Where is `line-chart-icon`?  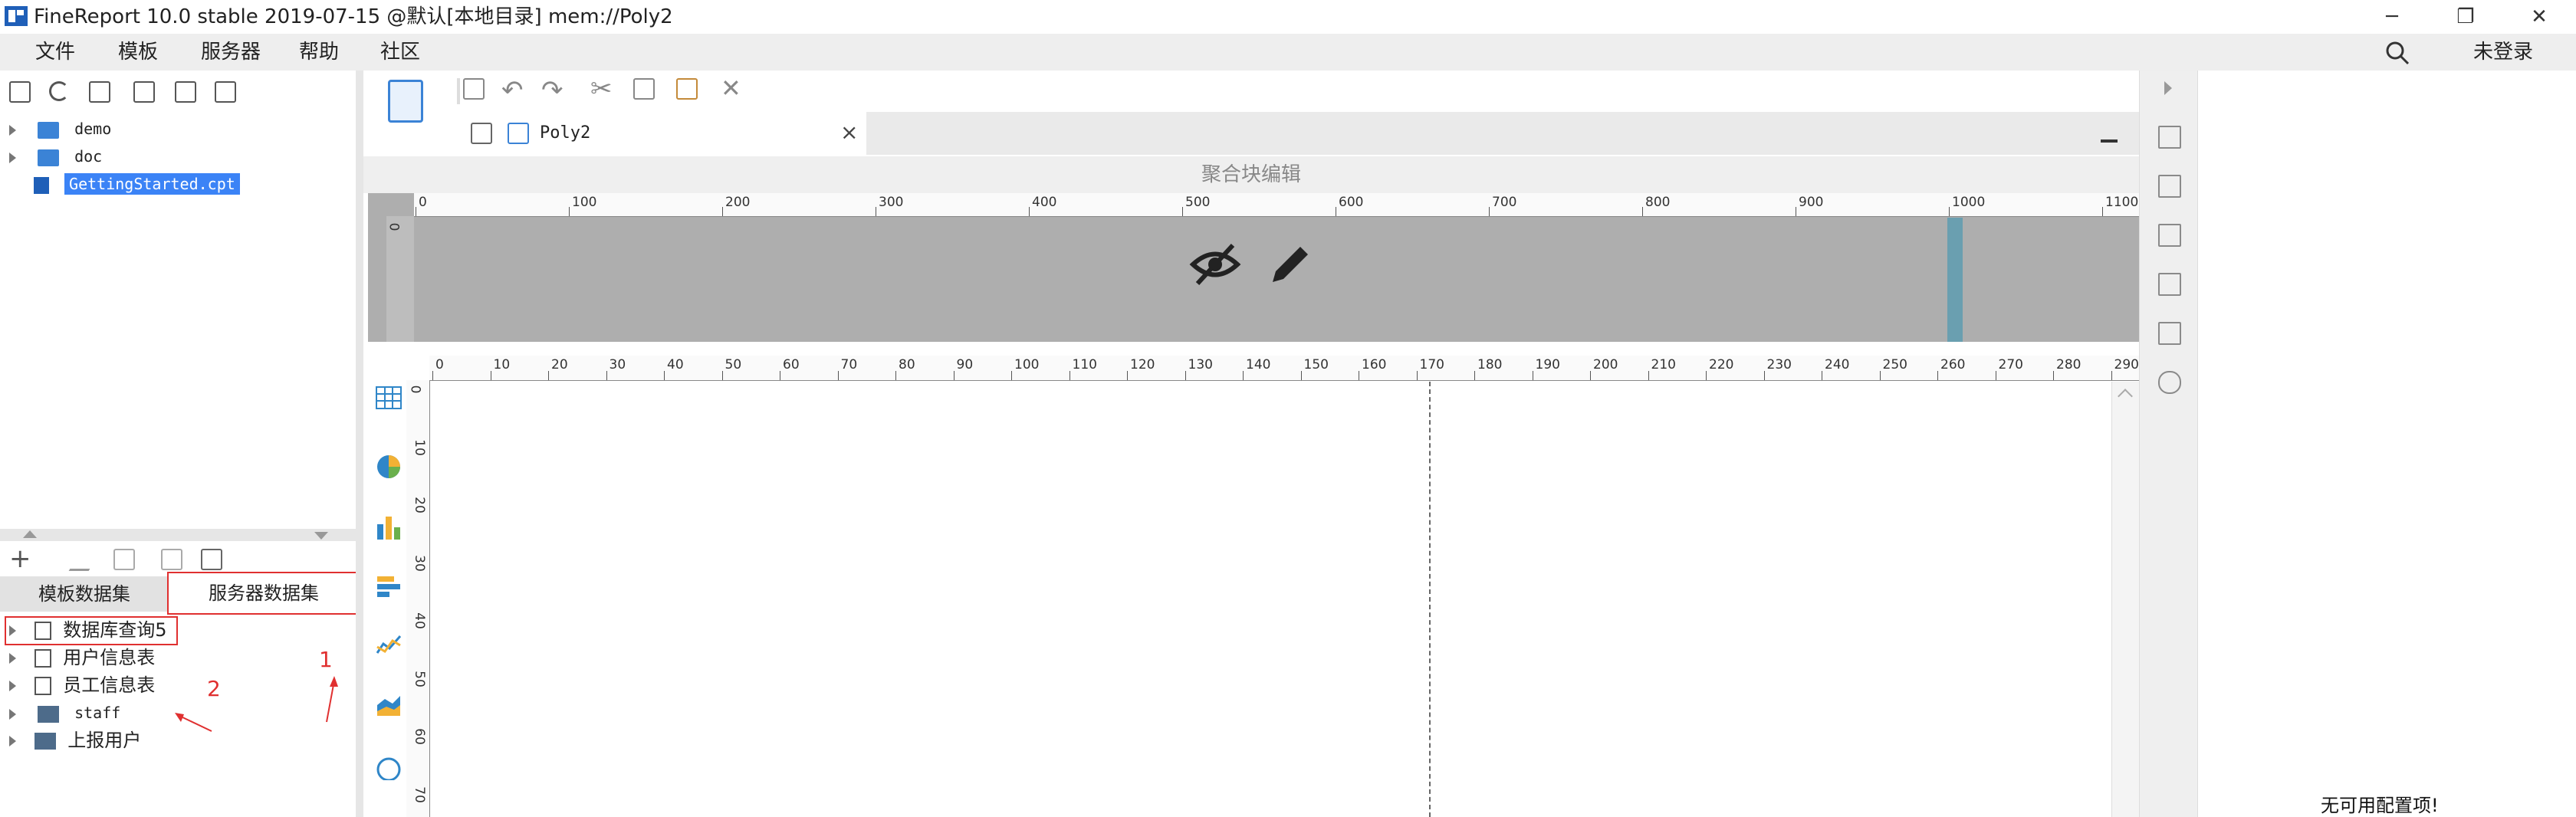
line-chart-icon is located at coordinates (389, 645).